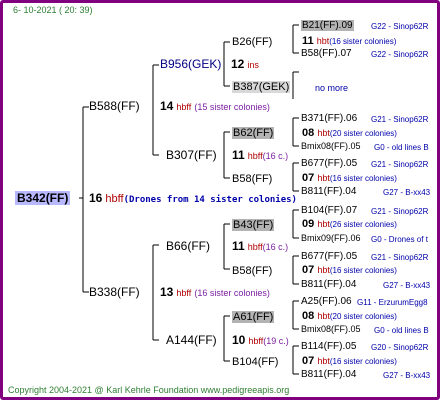 The image size is (440, 400). Describe the element at coordinates (323, 316) in the screenshot. I see `gen3-a61-hbt: hbt` at that location.